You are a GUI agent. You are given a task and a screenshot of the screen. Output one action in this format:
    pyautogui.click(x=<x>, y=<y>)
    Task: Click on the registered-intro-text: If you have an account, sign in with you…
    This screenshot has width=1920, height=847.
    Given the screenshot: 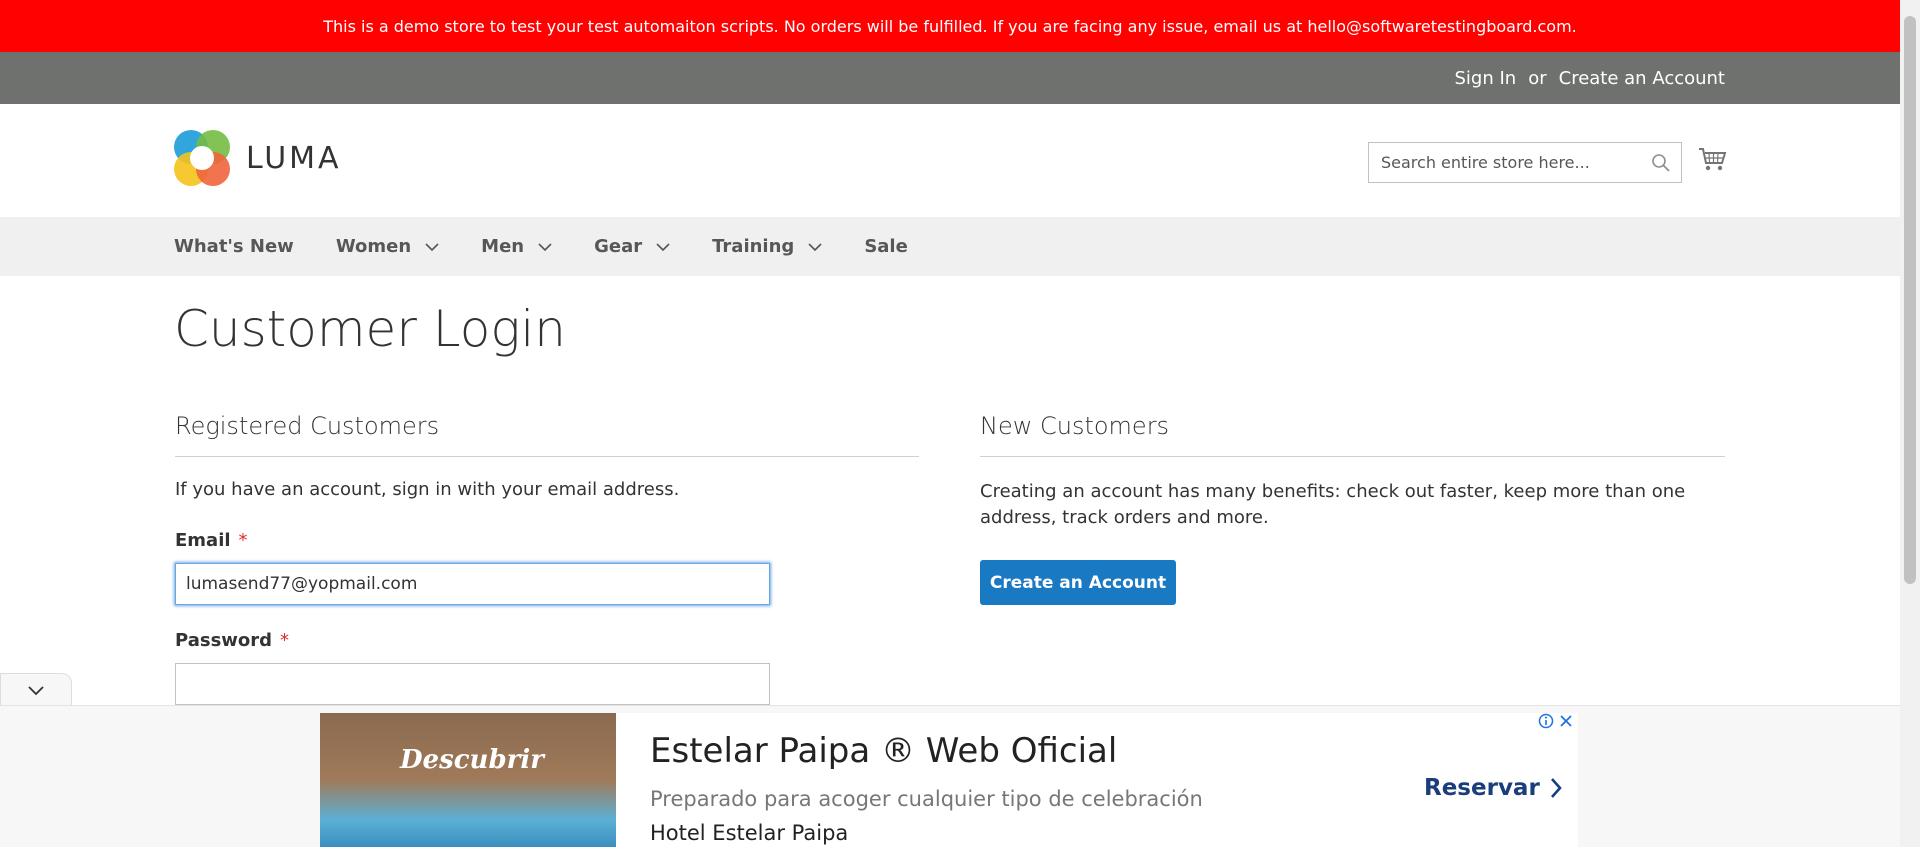 What is the action you would take?
    pyautogui.click(x=427, y=489)
    